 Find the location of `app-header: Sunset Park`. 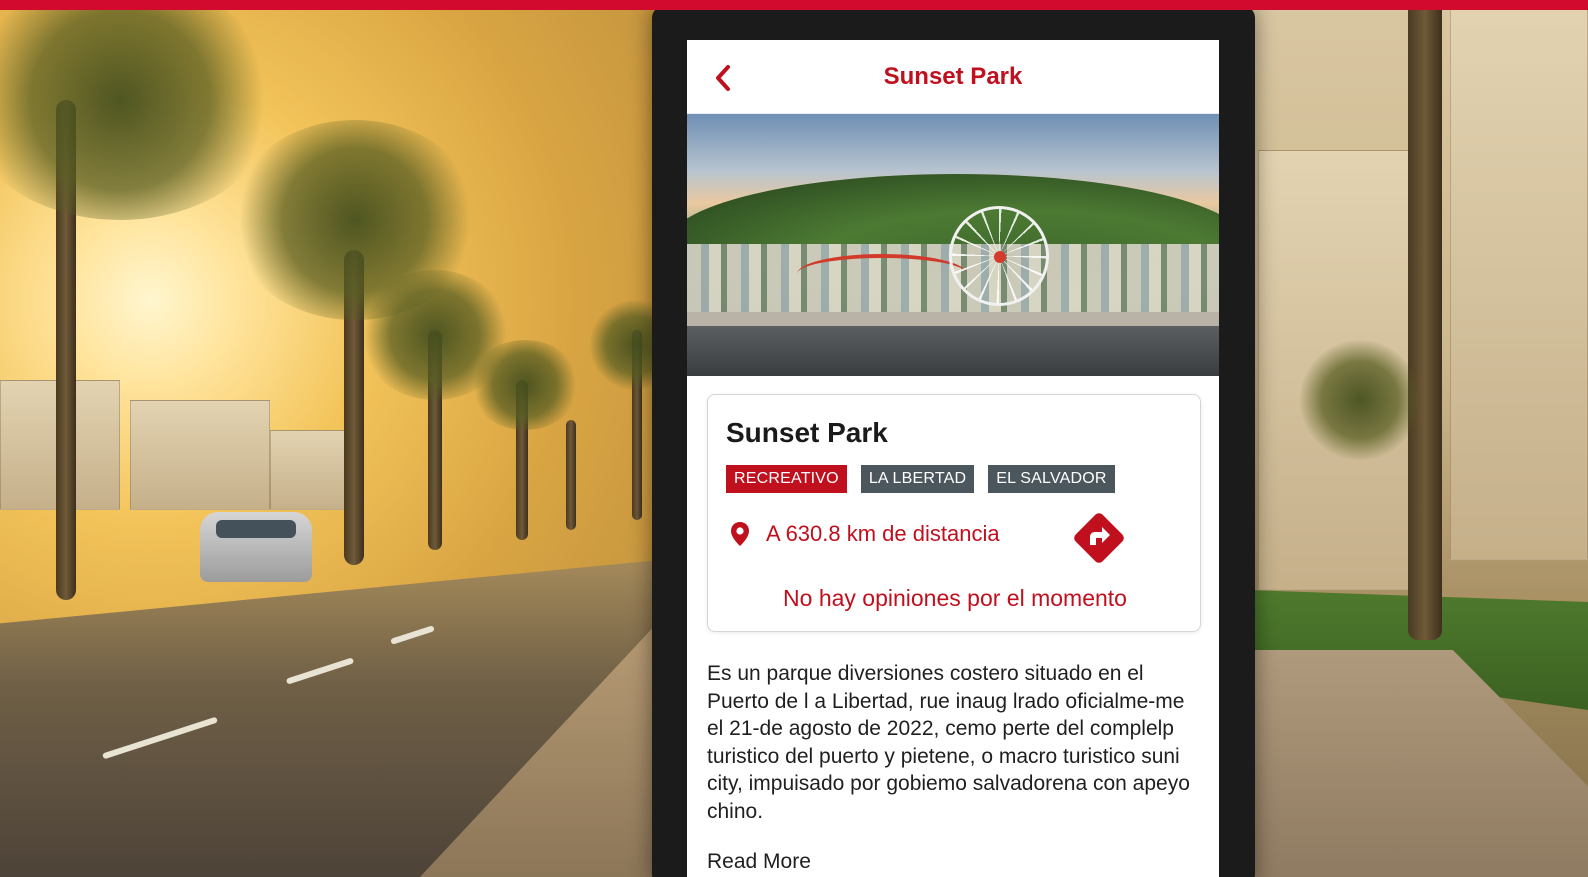

app-header: Sunset Park is located at coordinates (953, 77).